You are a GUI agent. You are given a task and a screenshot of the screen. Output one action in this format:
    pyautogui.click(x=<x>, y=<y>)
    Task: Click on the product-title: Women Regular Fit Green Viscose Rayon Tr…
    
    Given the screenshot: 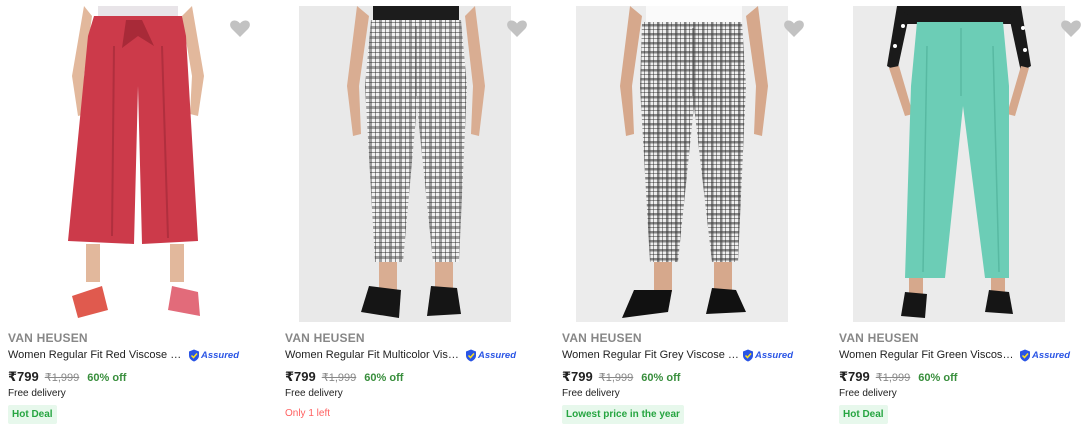 What is the action you would take?
    pyautogui.click(x=928, y=355)
    